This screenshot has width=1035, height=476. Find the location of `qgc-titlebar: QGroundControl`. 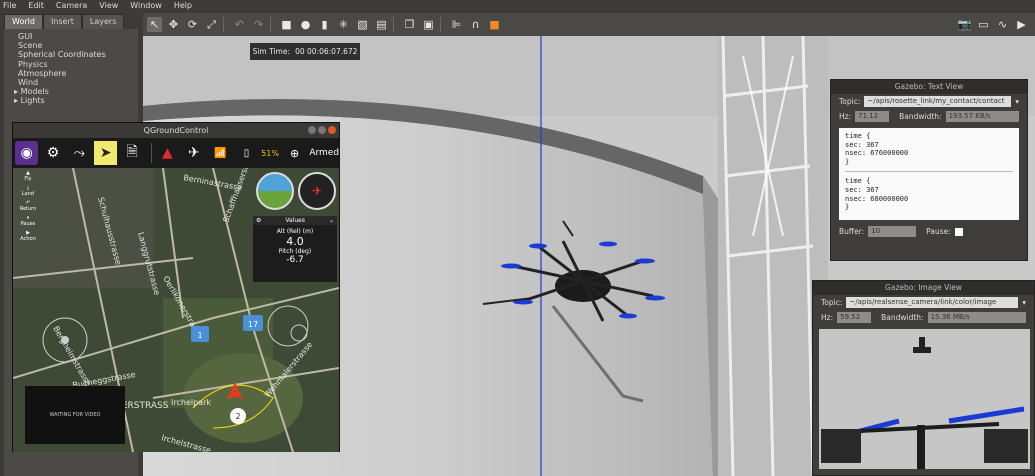

qgc-titlebar: QGroundControl is located at coordinates (176, 130).